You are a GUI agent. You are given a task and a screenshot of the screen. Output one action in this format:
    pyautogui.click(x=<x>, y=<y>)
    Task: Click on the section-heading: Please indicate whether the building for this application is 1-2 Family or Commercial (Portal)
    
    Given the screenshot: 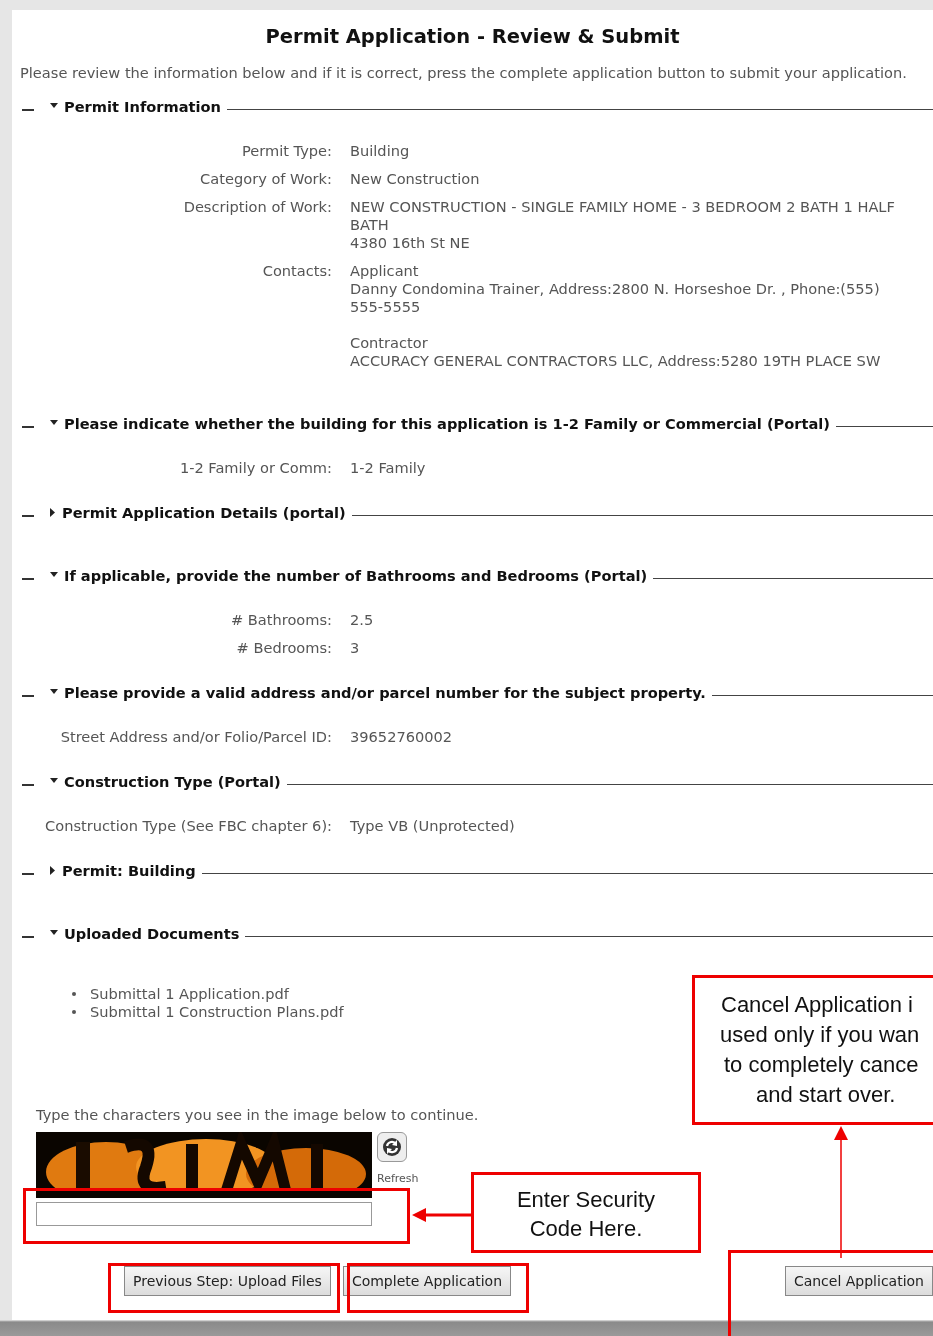 What is the action you would take?
    pyautogui.click(x=447, y=423)
    